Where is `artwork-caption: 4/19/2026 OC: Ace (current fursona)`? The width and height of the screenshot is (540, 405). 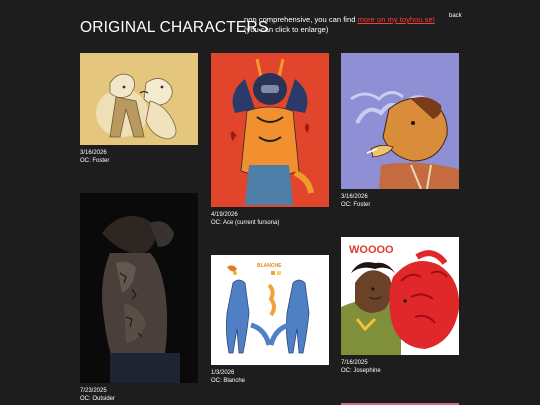 artwork-caption: 4/19/2026 OC: Ace (current fursona) is located at coordinates (270, 219).